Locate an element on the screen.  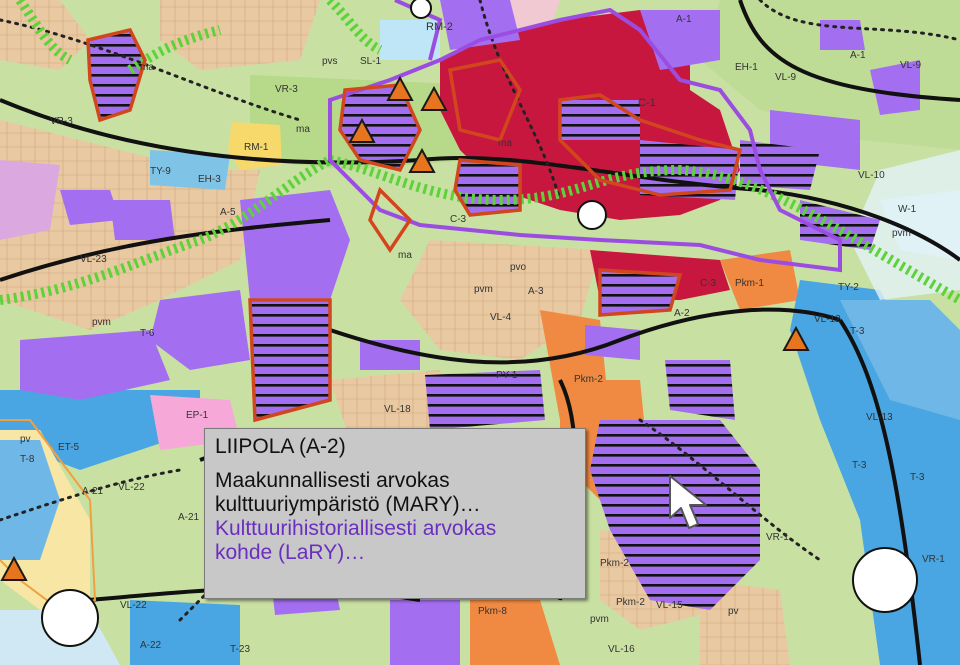
svg-text: PY-1 is located at coordinates (507, 375).